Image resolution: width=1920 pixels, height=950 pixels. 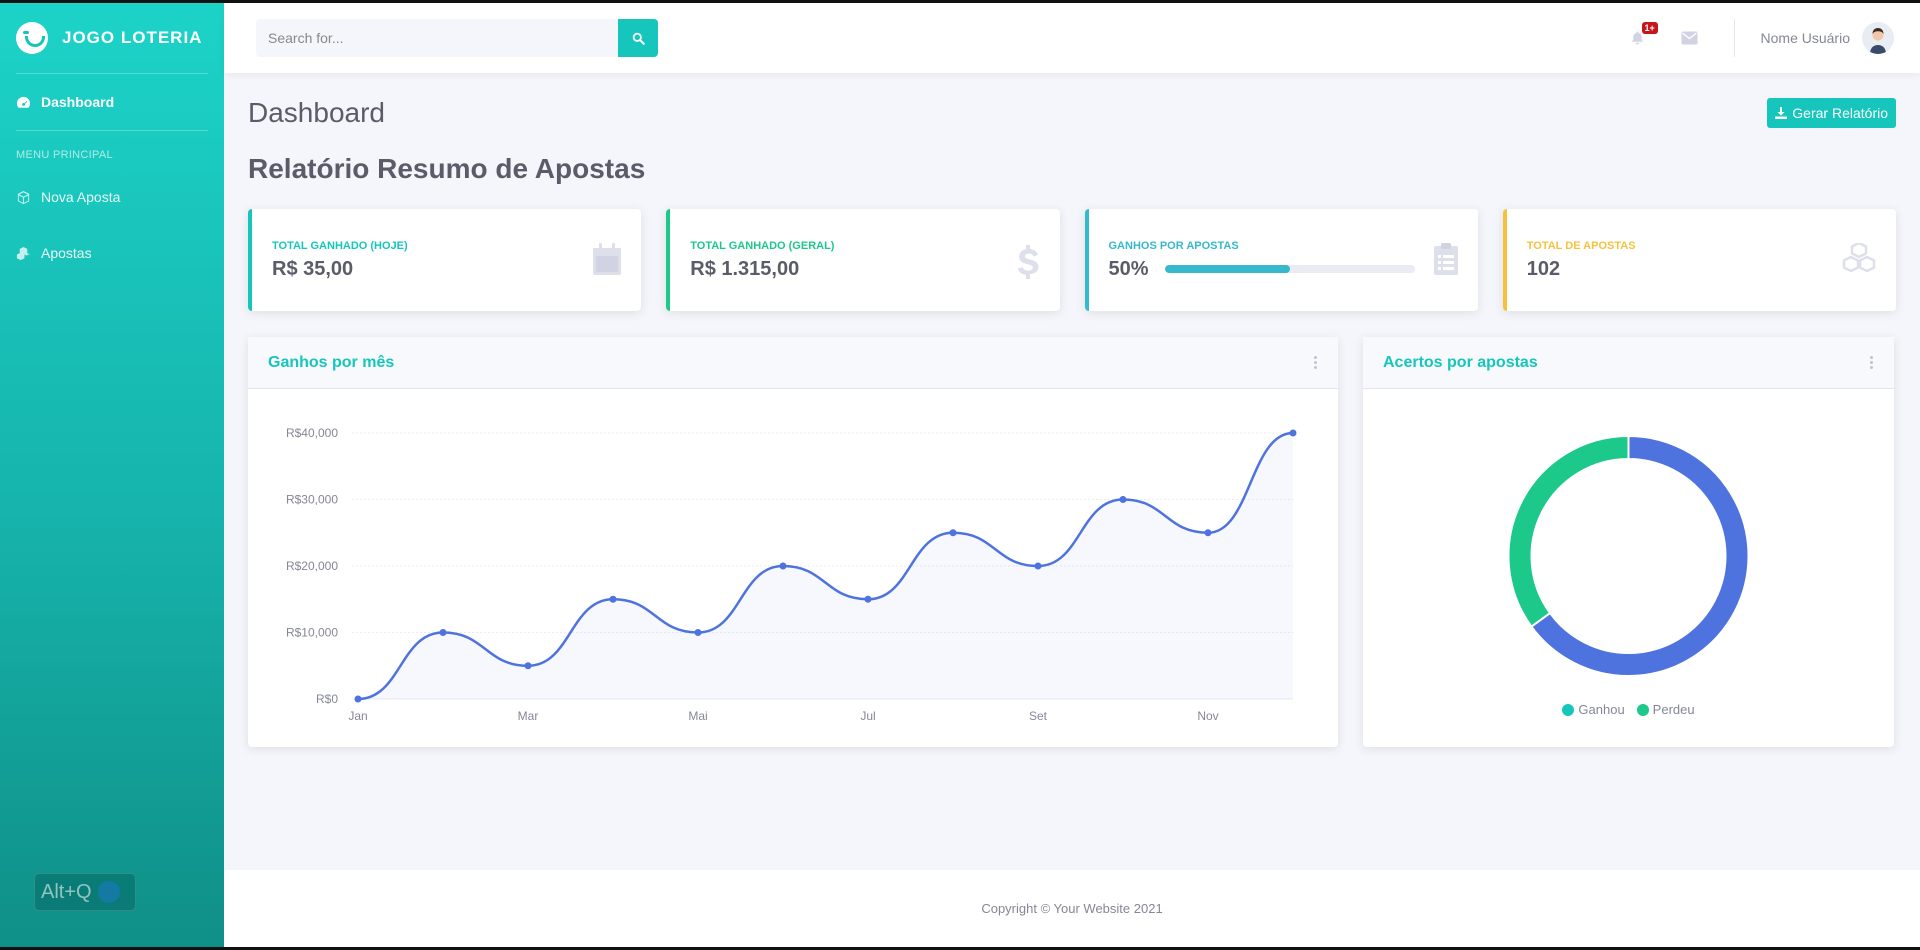 What do you see at coordinates (1072, 113) in the screenshot?
I see `page-header: Dashboard Gerar Relatório` at bounding box center [1072, 113].